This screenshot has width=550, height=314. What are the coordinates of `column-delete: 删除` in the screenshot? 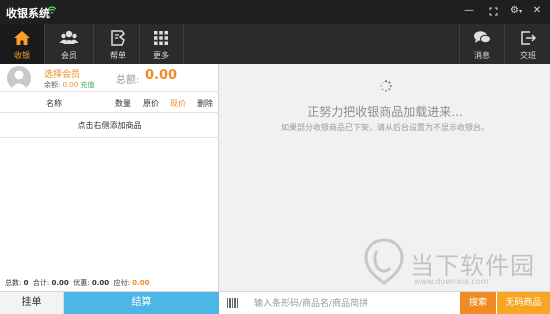 It's located at (205, 103).